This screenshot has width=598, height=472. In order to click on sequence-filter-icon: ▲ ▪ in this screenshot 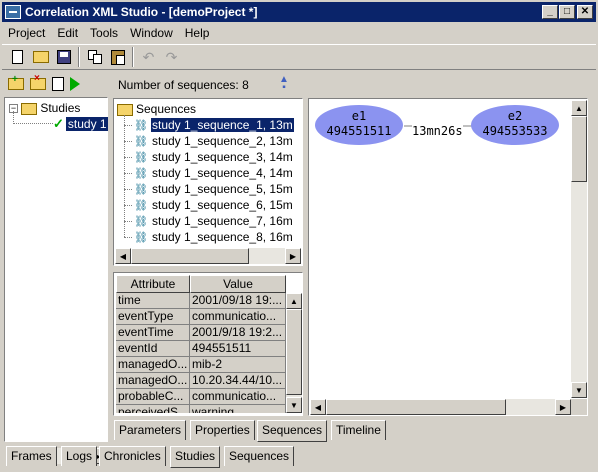, I will do `click(284, 84)`.